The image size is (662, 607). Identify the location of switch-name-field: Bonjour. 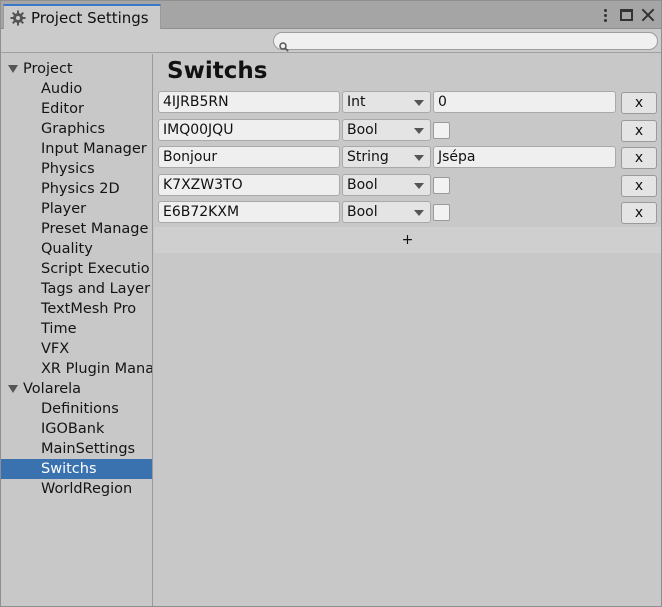
(249, 157).